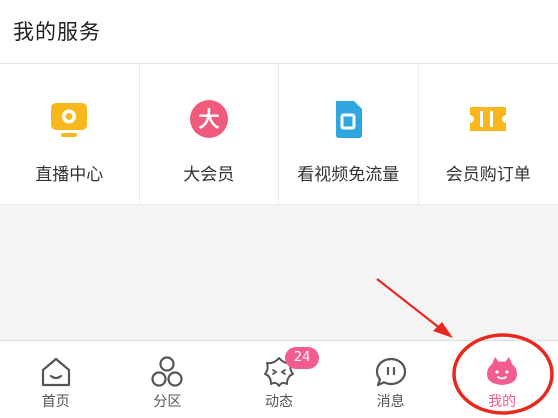 The height and width of the screenshot is (418, 558). Describe the element at coordinates (209, 175) in the screenshot. I see `service-label: 大会员` at that location.